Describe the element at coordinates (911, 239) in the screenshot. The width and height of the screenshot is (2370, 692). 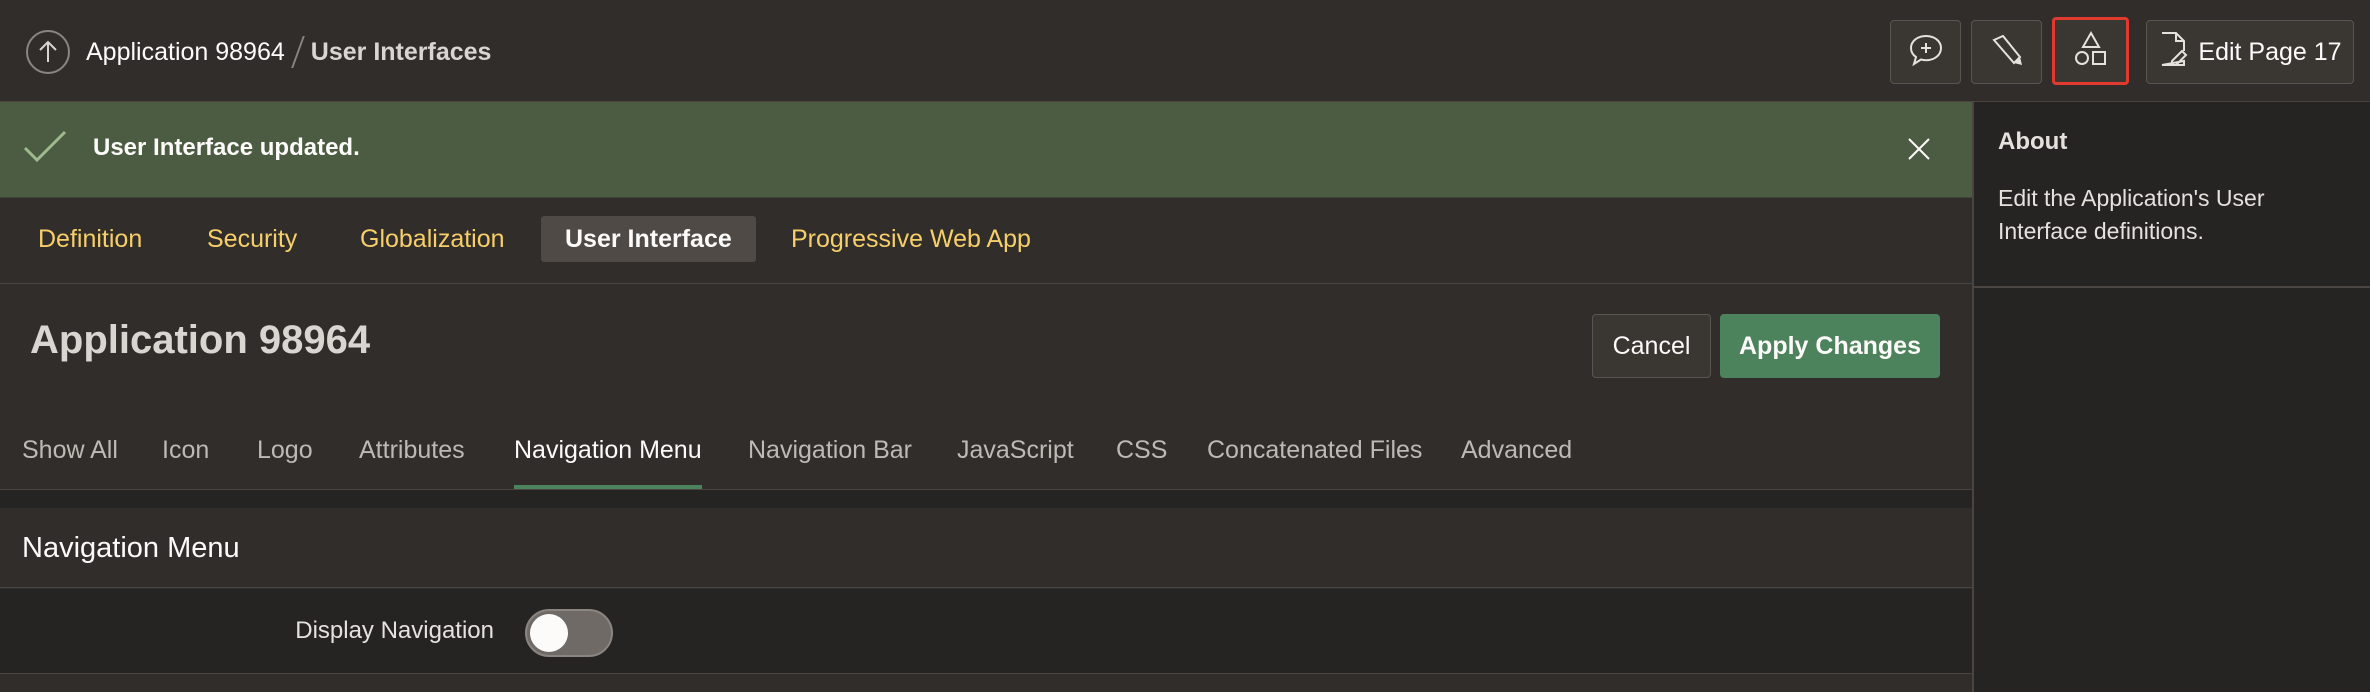
I see `tab-progressive-web-app: Progressive Web App` at that location.